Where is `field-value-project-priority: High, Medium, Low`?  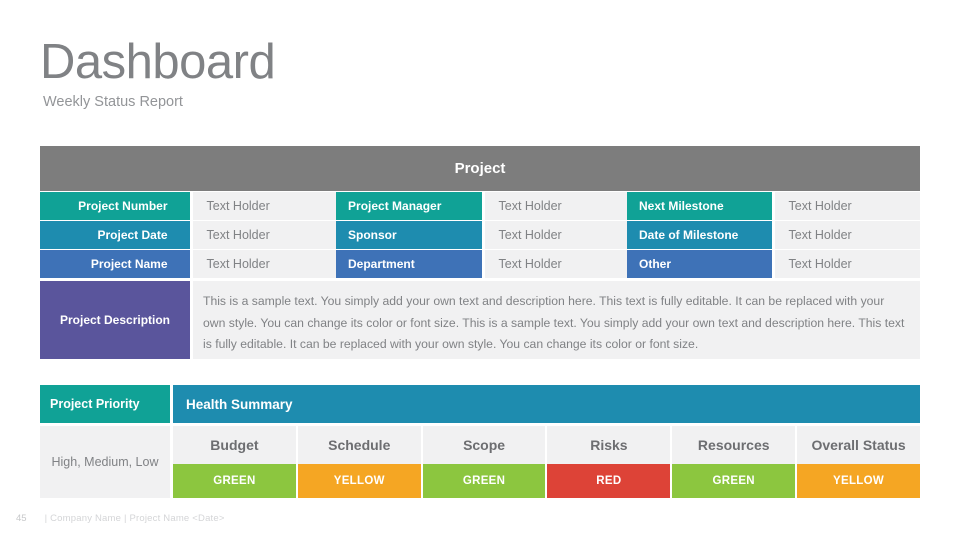 field-value-project-priority: High, Medium, Low is located at coordinates (105, 462).